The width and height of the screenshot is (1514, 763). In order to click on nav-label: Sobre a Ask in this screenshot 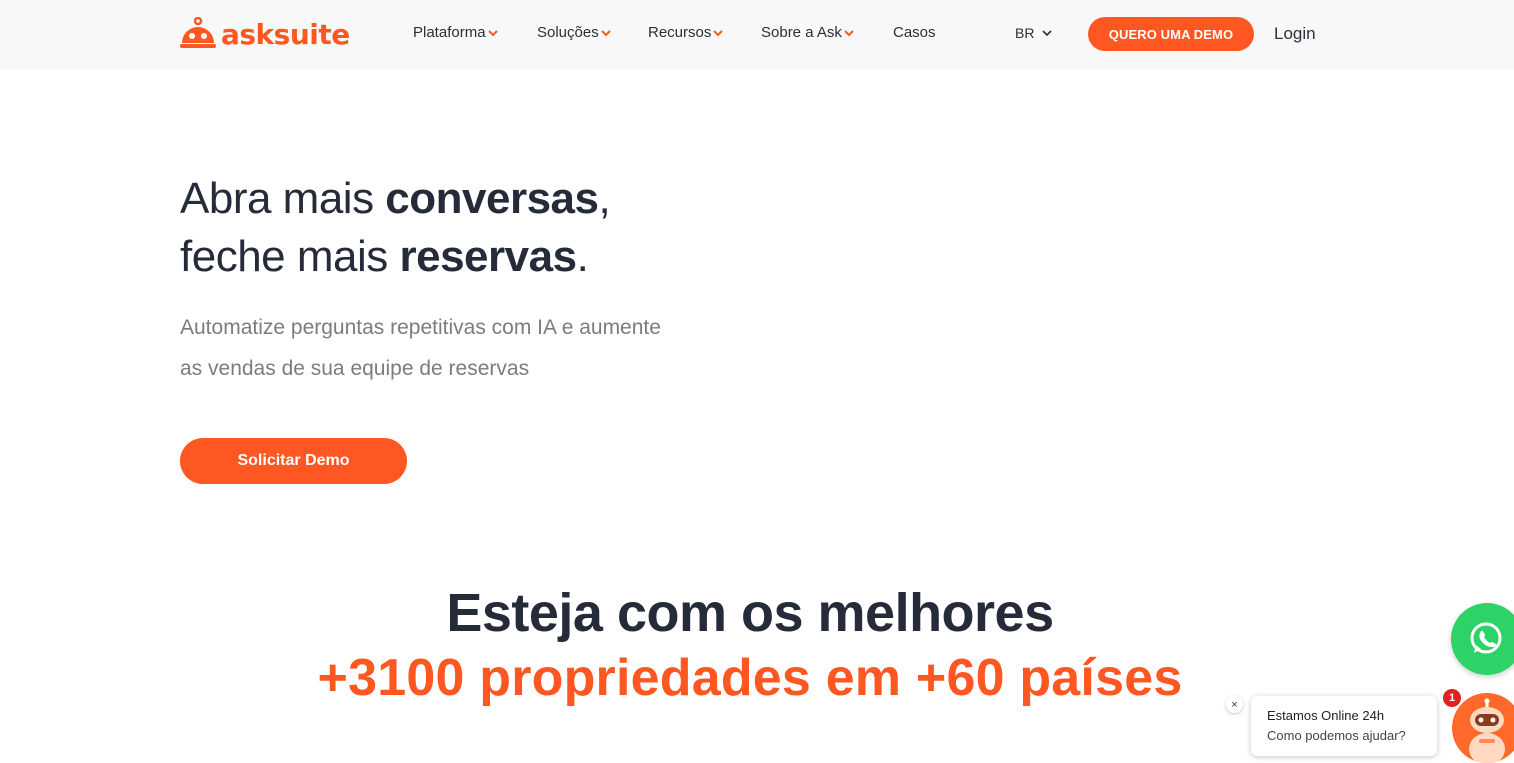, I will do `click(801, 32)`.